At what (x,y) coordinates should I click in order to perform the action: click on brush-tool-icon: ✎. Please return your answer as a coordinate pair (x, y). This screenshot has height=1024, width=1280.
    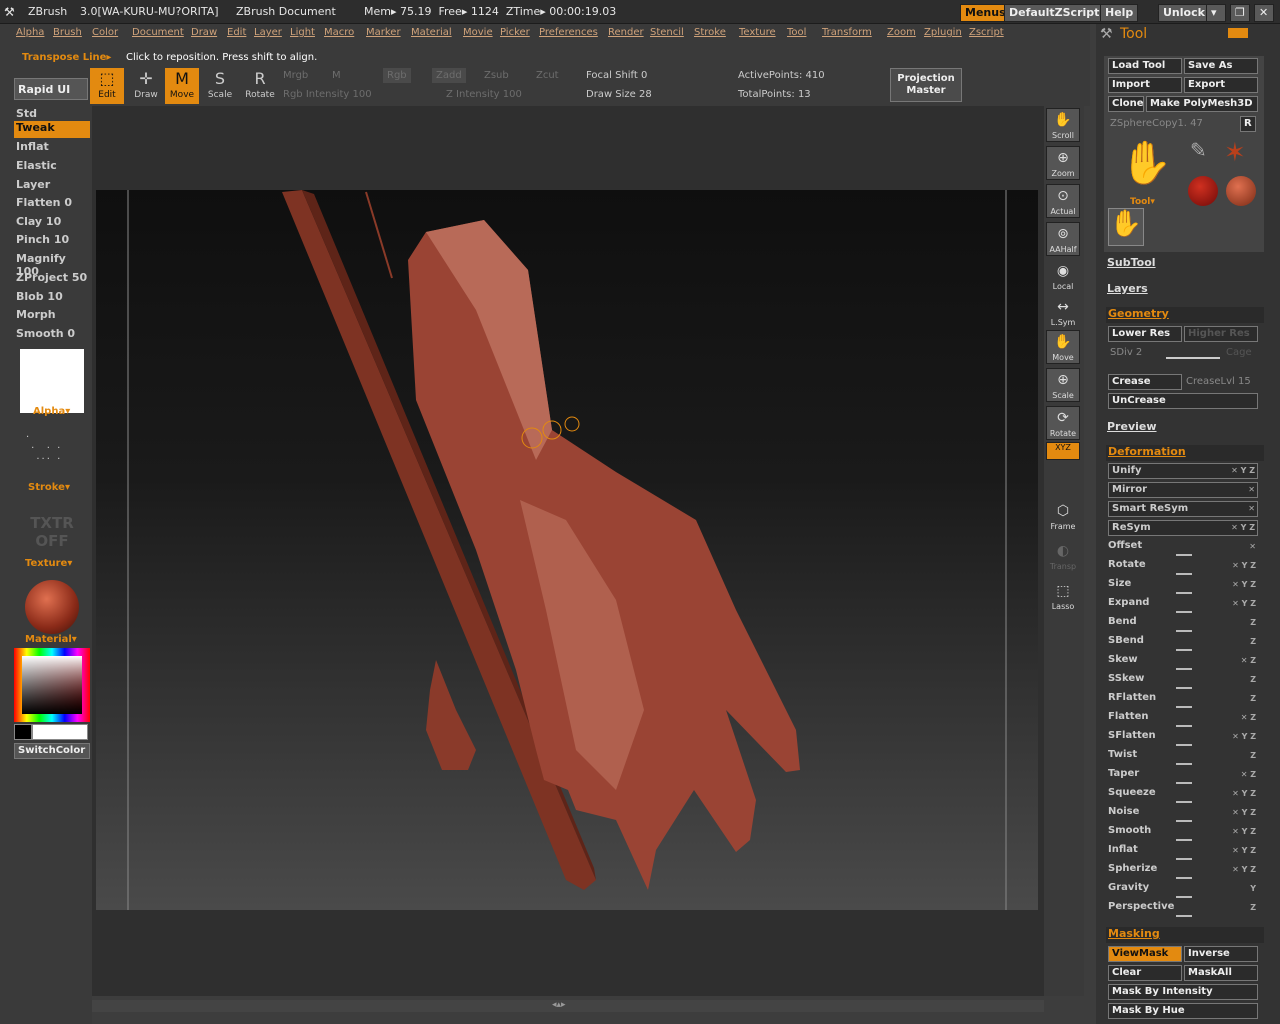
    Looking at the image, I should click on (1204, 152).